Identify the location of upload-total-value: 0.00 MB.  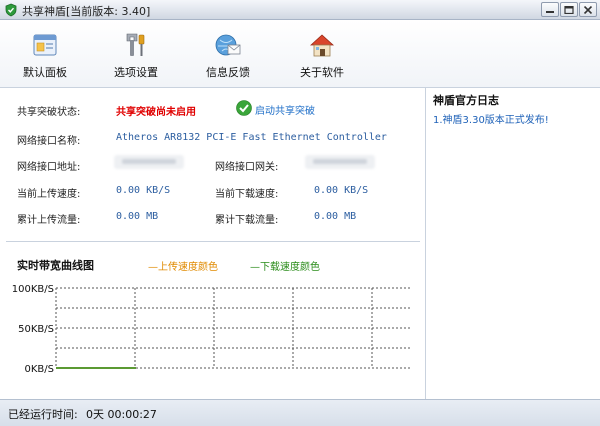
(137, 216).